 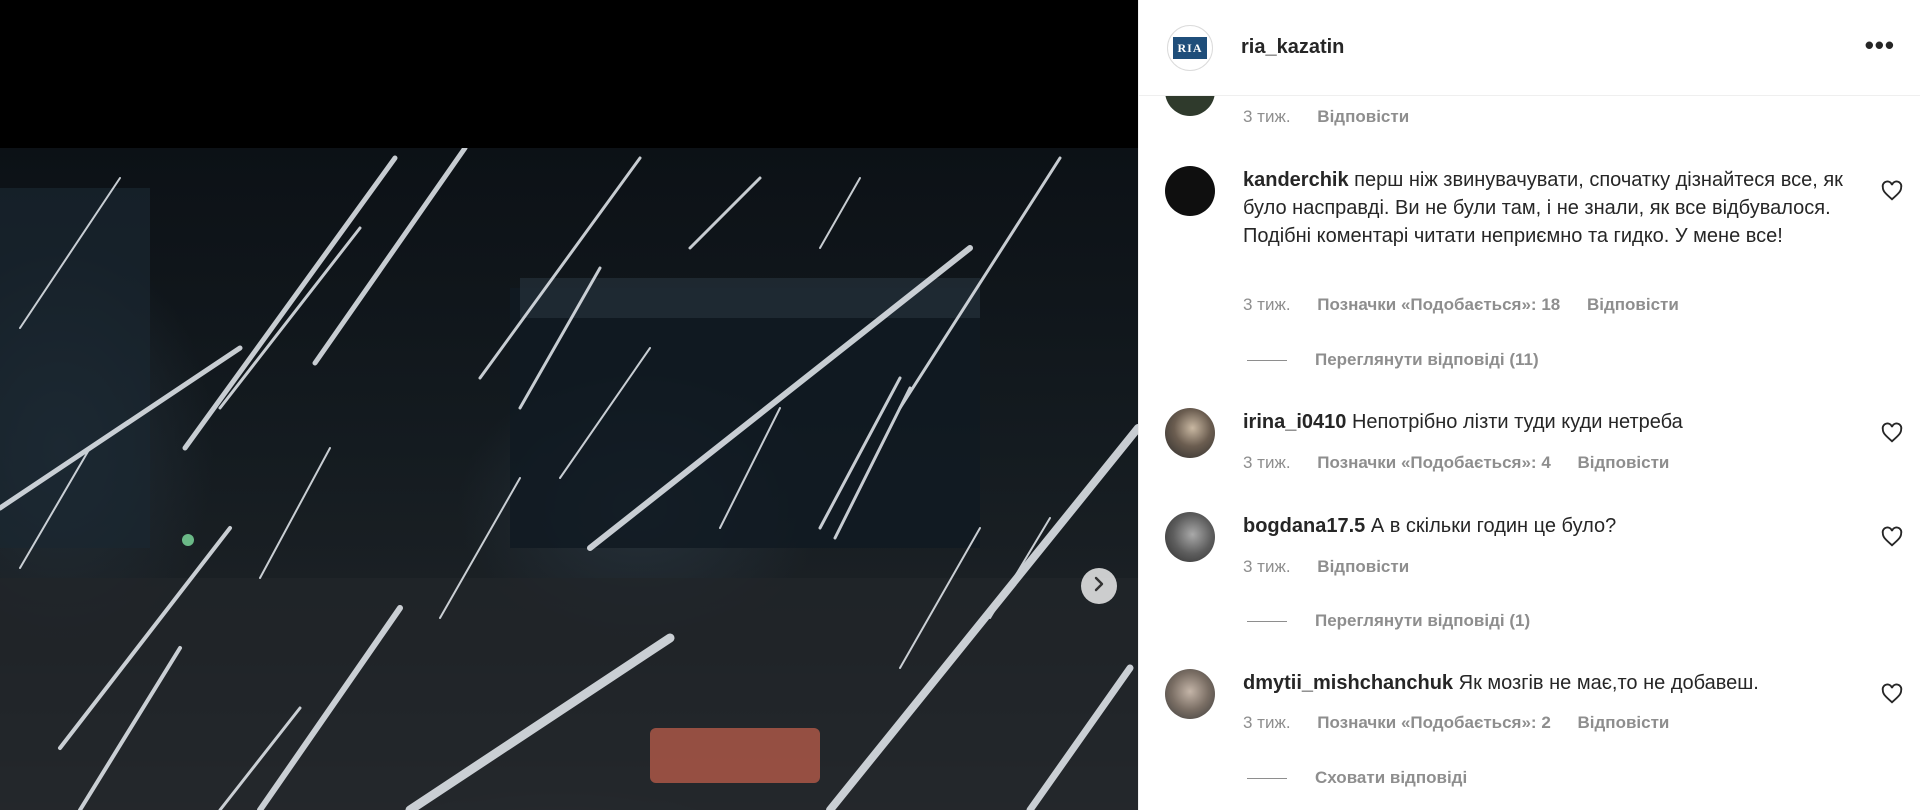 I want to click on view-replies-button: Переглянути відповіді (1), so click(x=1388, y=621).